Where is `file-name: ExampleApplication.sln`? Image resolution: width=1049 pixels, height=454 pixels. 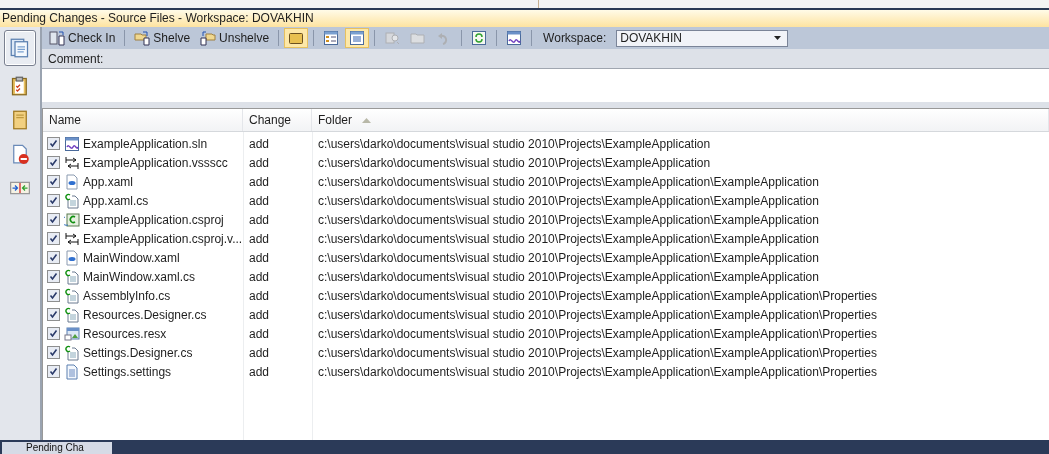 file-name: ExampleApplication.sln is located at coordinates (145, 143).